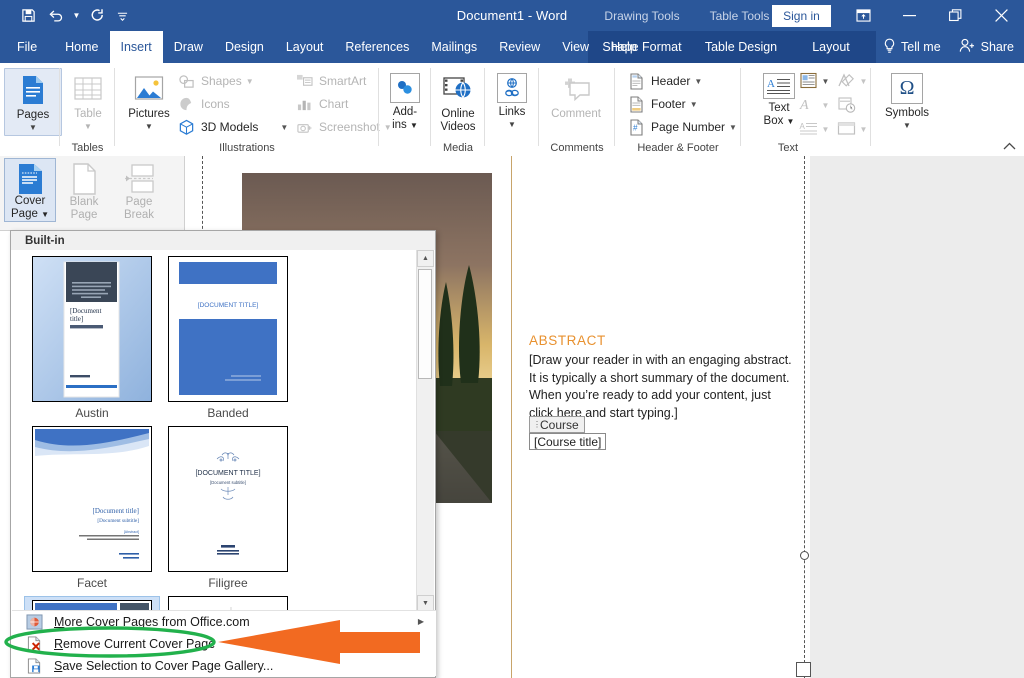 The width and height of the screenshot is (1024, 678). I want to click on share-button: Share, so click(986, 47).